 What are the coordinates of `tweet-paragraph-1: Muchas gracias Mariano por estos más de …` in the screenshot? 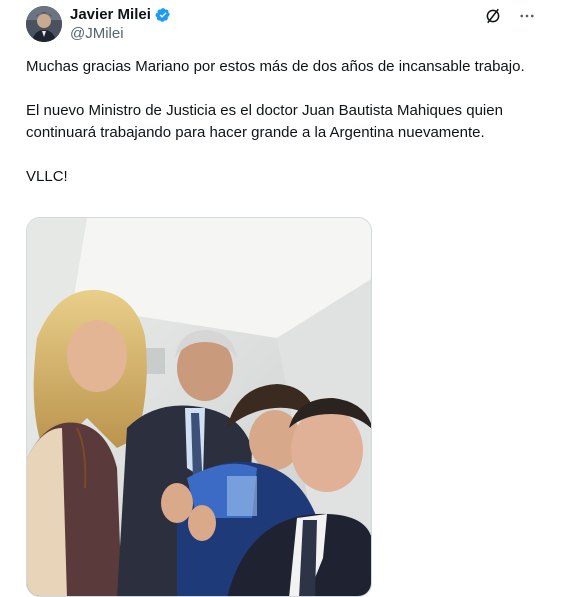 It's located at (275, 66).